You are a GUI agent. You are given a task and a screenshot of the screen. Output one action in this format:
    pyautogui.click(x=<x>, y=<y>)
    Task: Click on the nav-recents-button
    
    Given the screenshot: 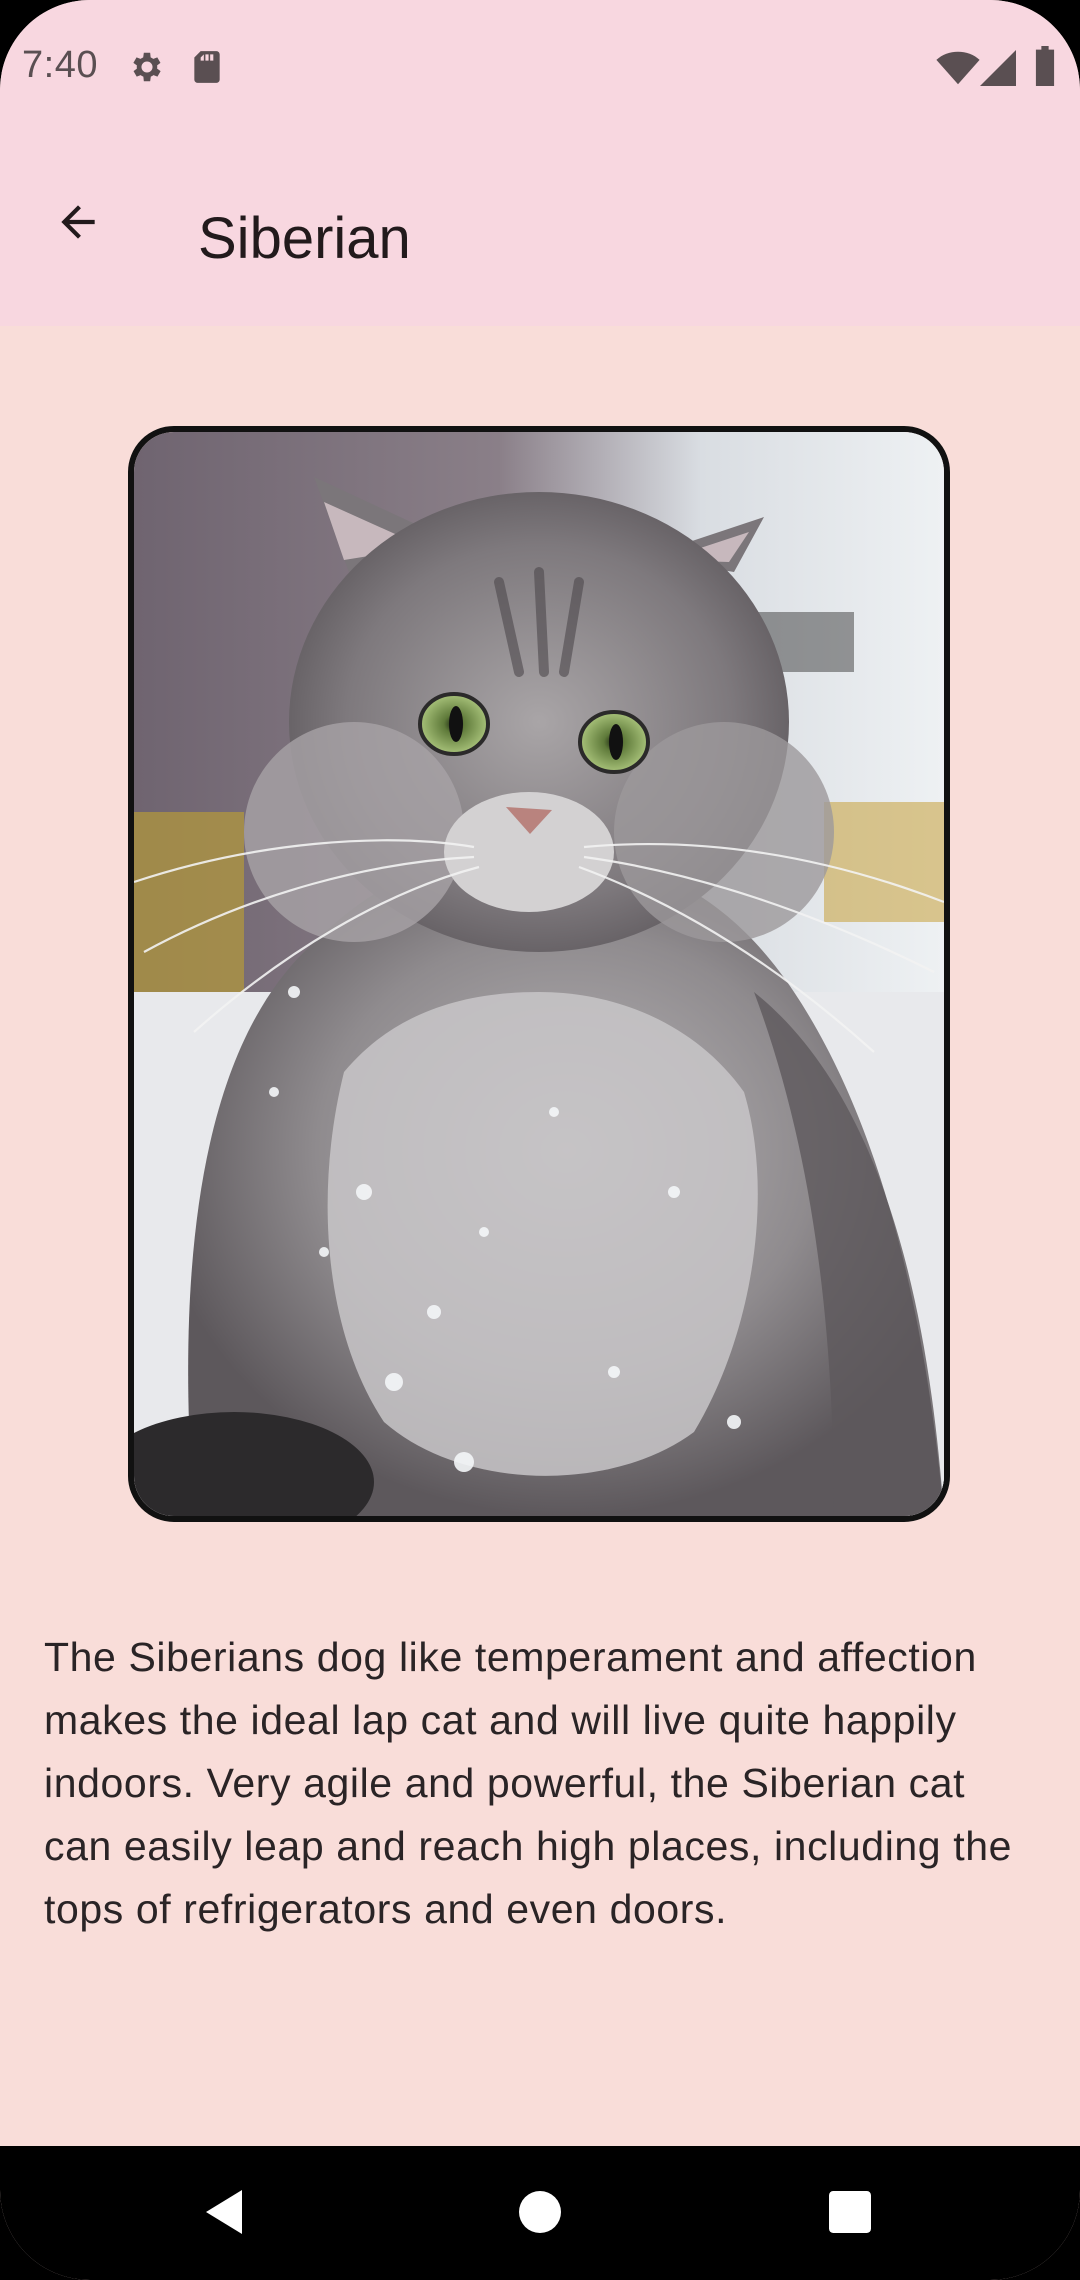 What is the action you would take?
    pyautogui.click(x=850, y=2214)
    